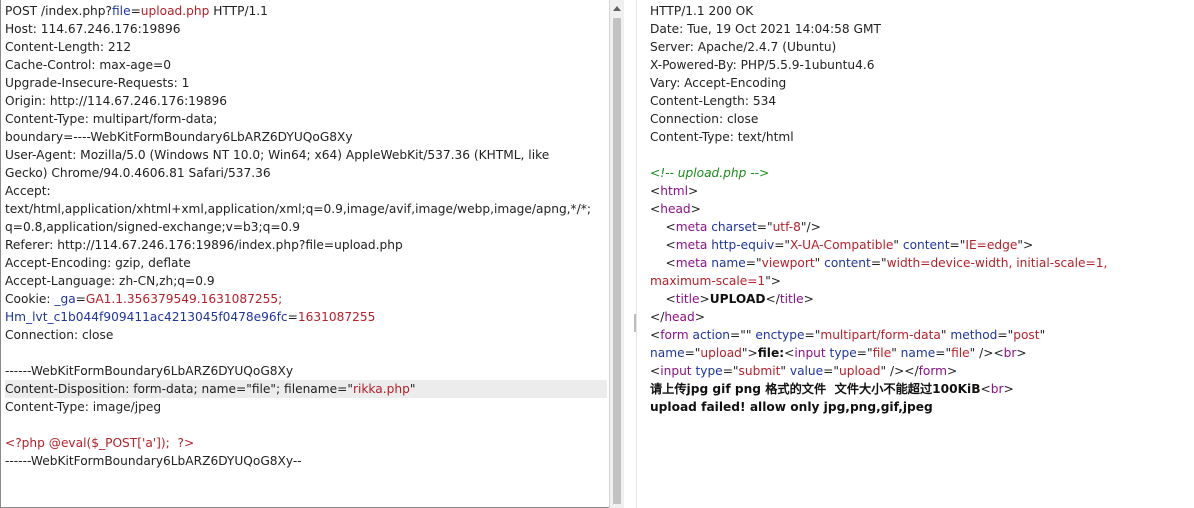  Describe the element at coordinates (759, 371) in the screenshot. I see `text-token: submit` at that location.